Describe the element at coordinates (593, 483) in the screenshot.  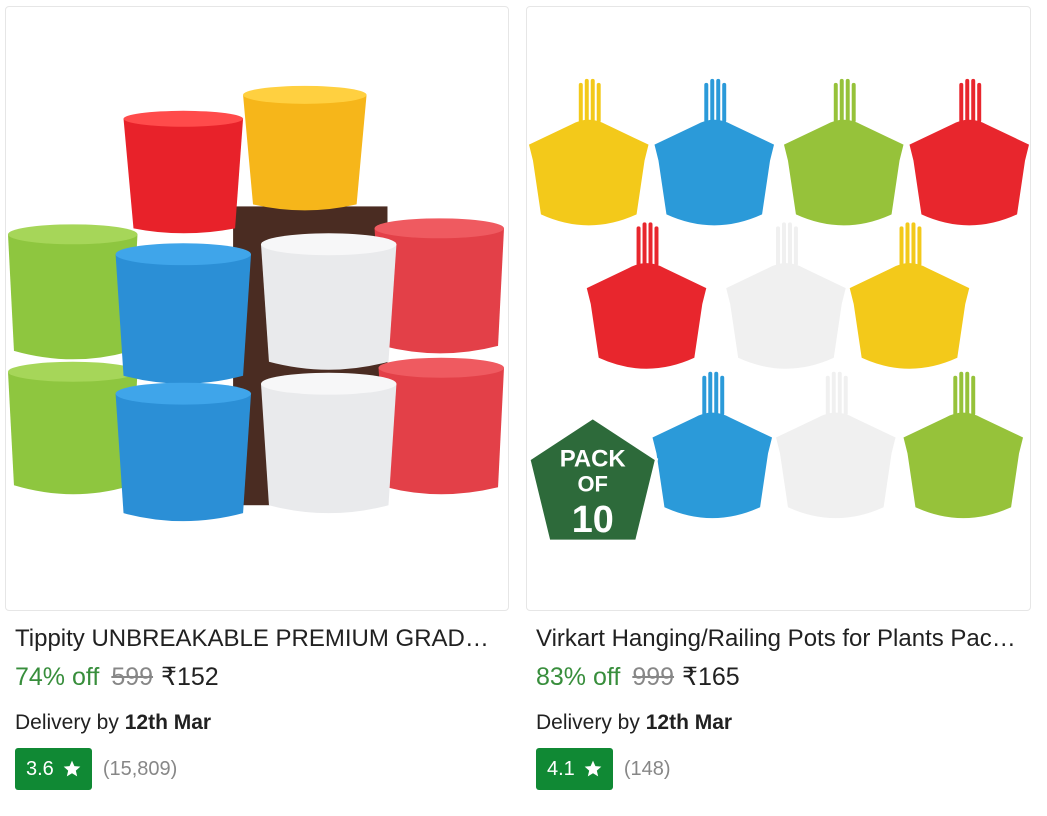
I see `pack-badge-line2: OF` at that location.